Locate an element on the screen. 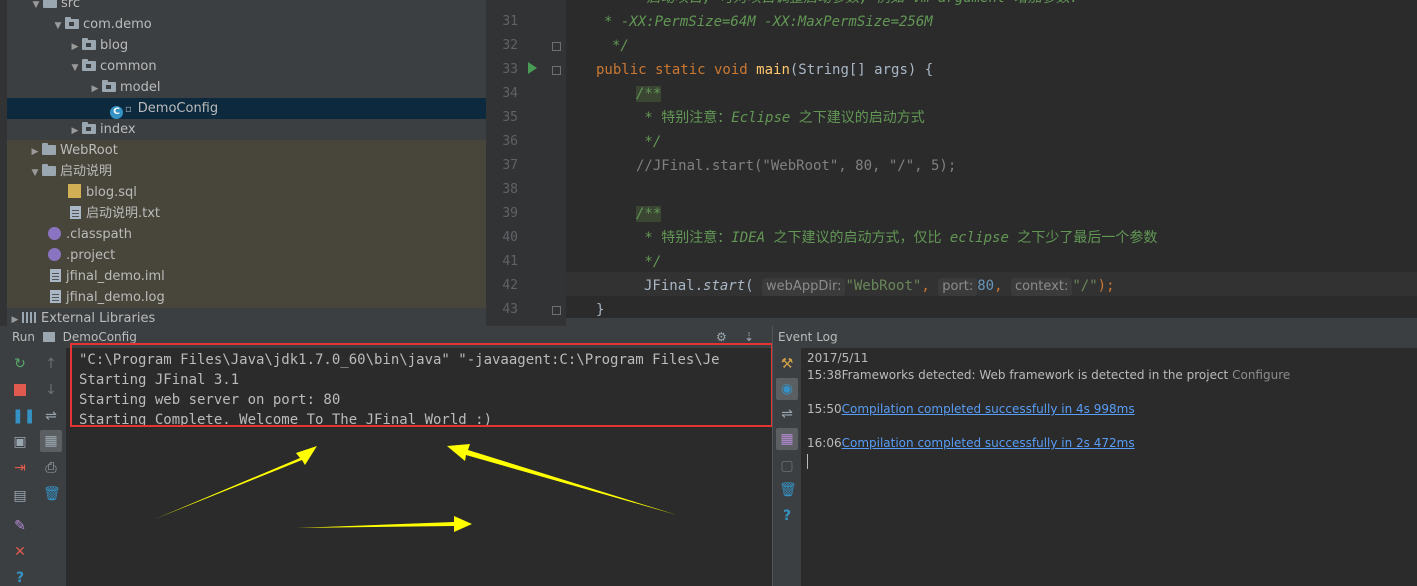 This screenshot has height=586, width=1417. event-log-toolbar: ⚒ ◉ ⇌ ▦ ▢ 🗑 ? is located at coordinates (787, 467).